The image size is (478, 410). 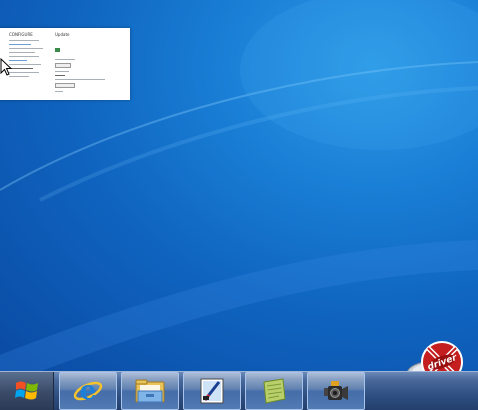 I want to click on taskbar-item-file-explorer, so click(x=150, y=391).